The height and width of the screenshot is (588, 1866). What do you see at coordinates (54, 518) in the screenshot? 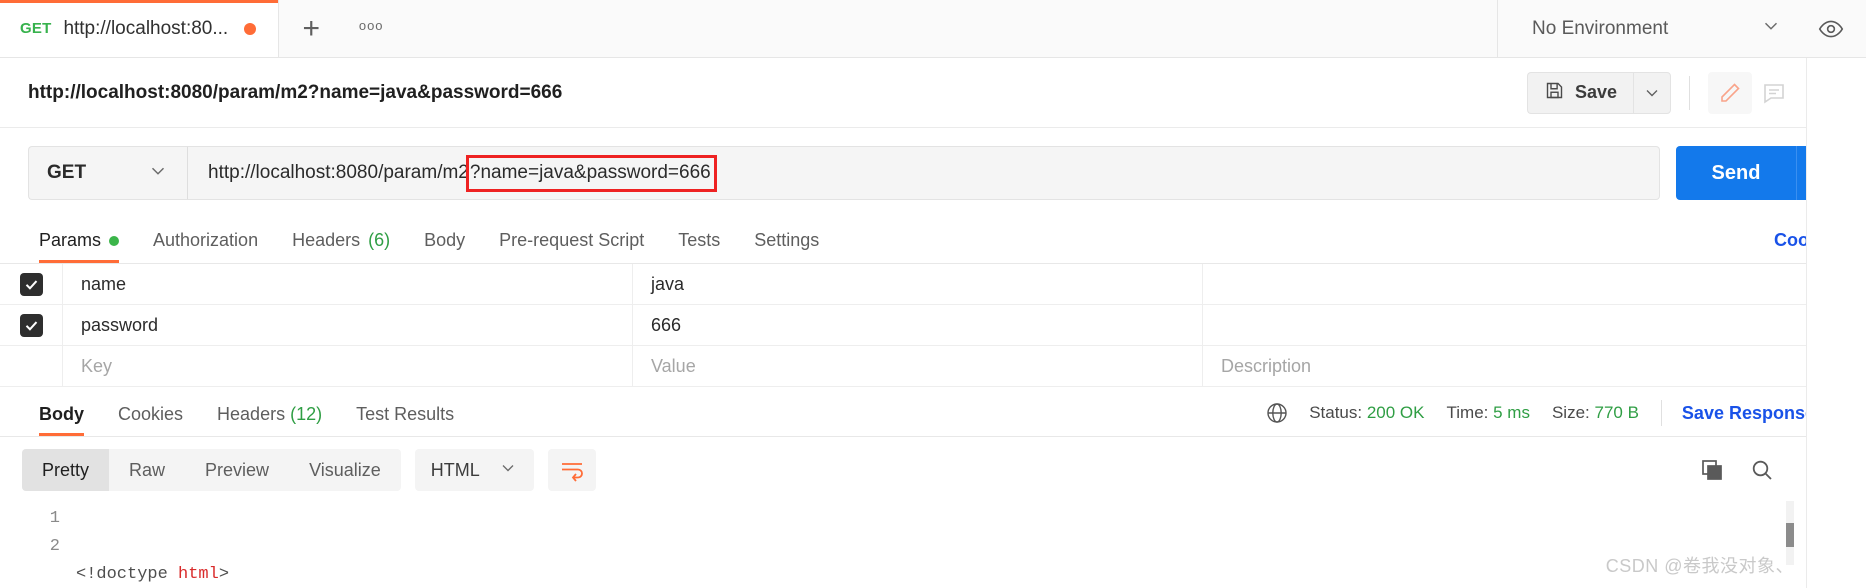
I see `line-number: 1` at bounding box center [54, 518].